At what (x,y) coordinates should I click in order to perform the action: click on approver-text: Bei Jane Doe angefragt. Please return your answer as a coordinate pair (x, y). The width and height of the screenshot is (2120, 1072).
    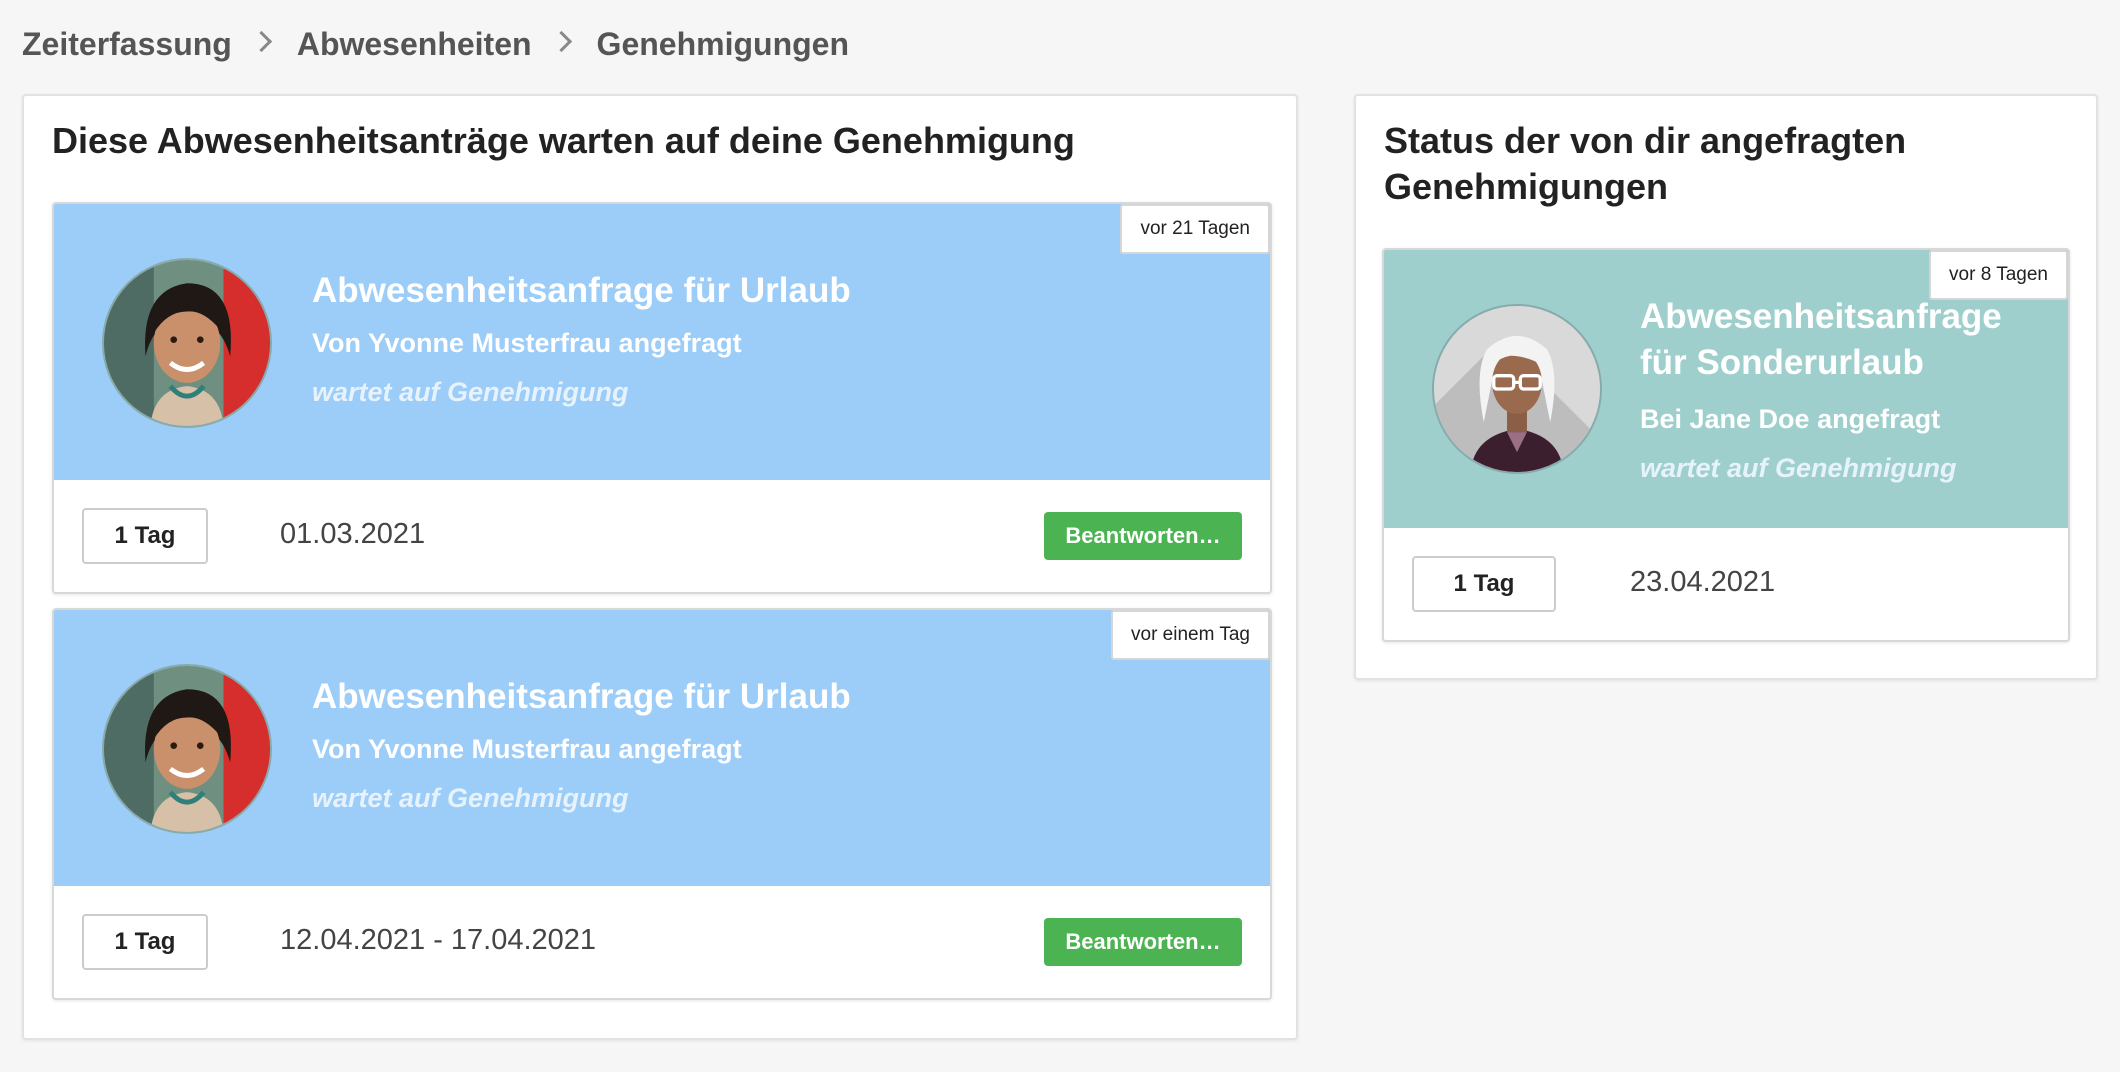
    Looking at the image, I should click on (1790, 419).